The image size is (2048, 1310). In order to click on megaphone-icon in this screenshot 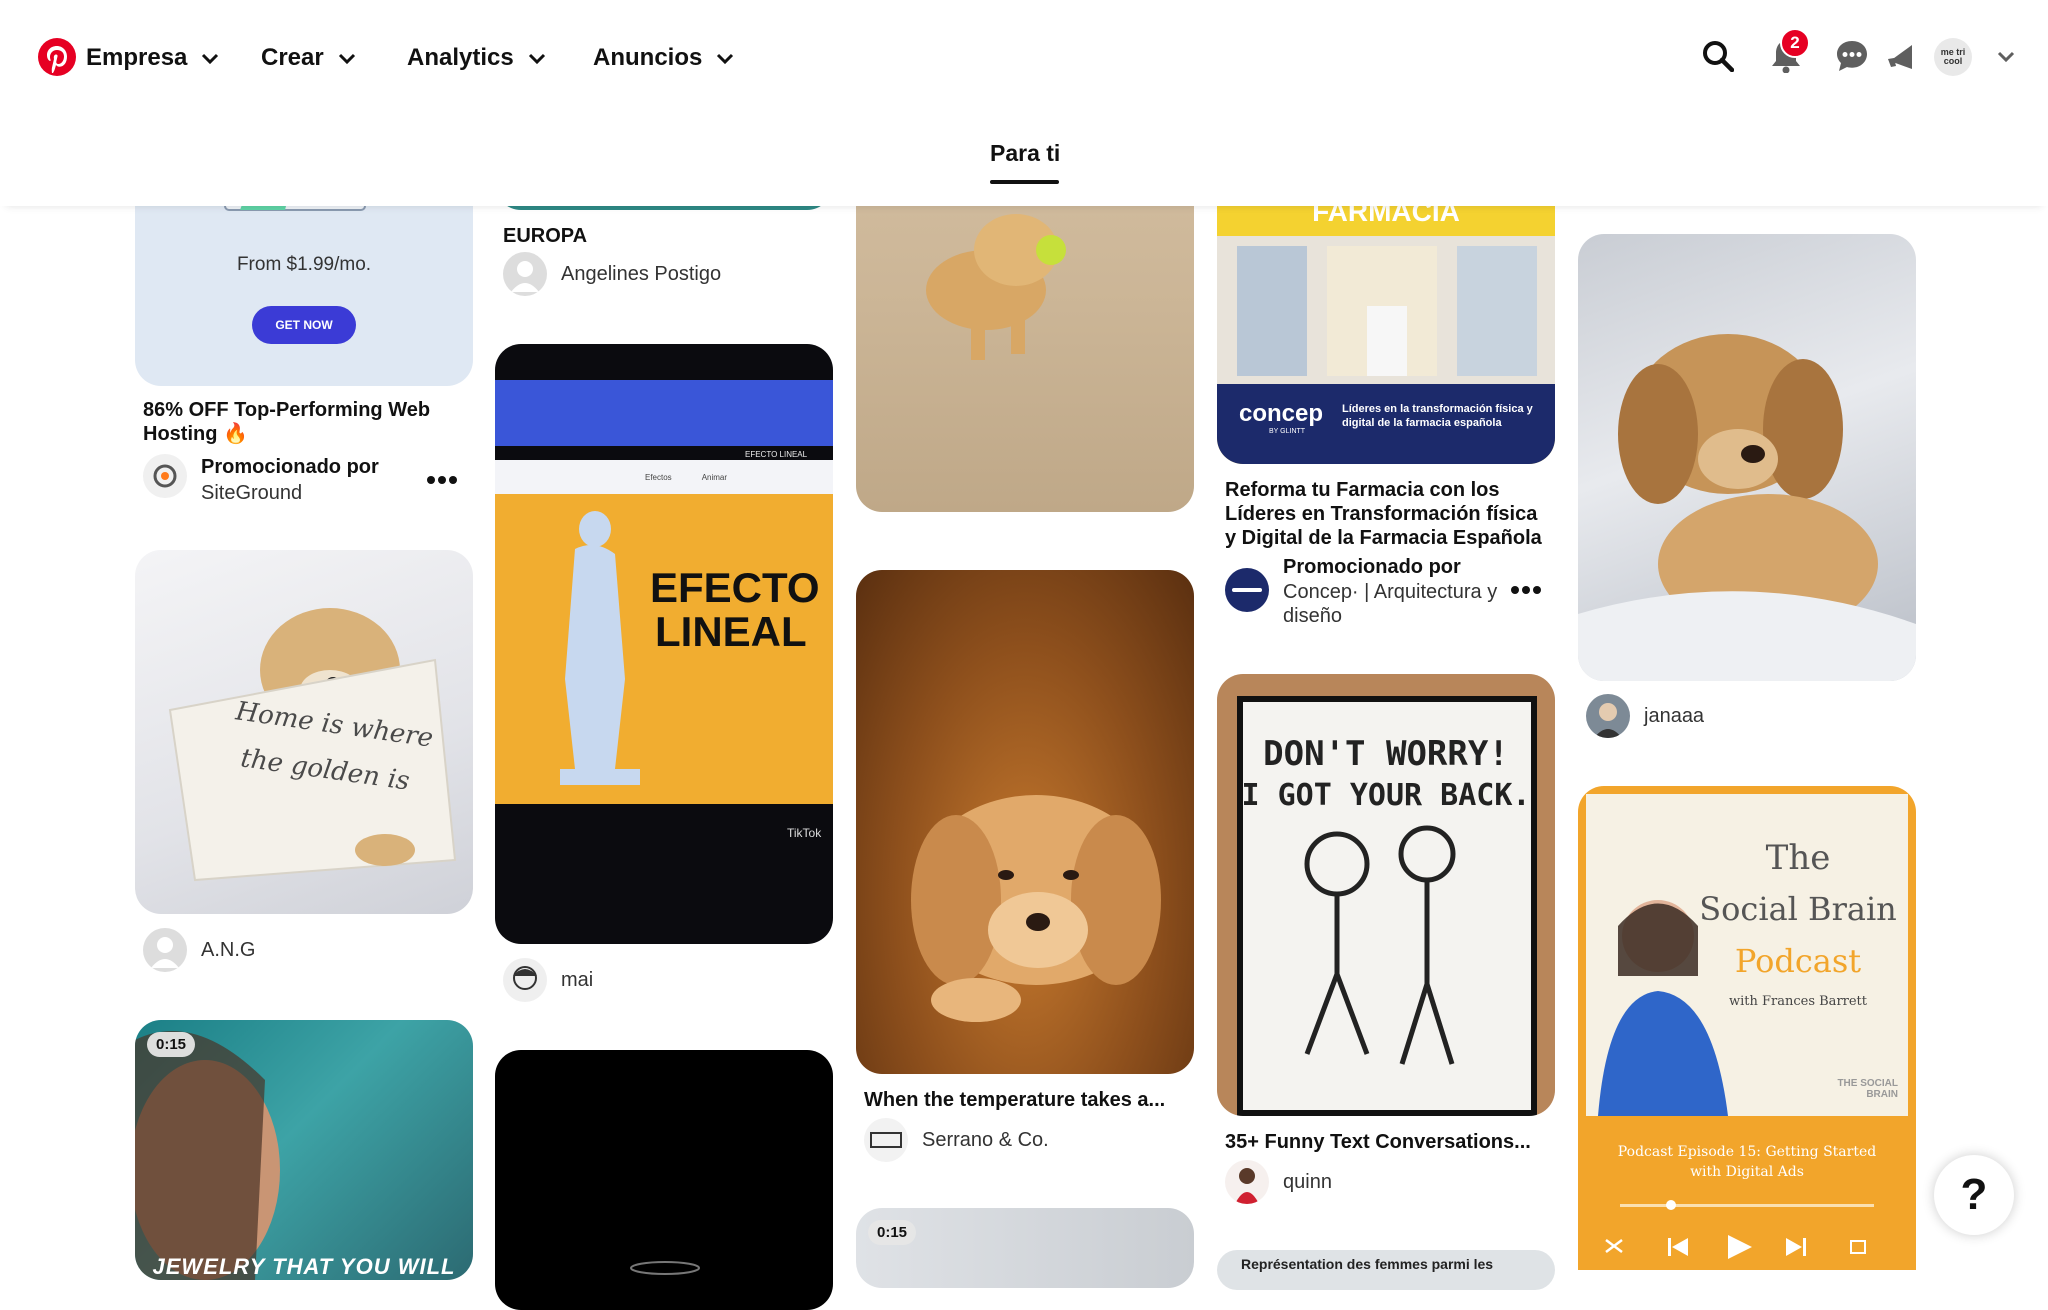, I will do `click(1900, 57)`.